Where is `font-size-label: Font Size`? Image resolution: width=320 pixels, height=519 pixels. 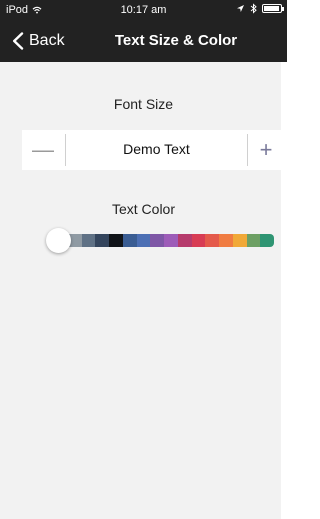 font-size-label: Font Size is located at coordinates (143, 104).